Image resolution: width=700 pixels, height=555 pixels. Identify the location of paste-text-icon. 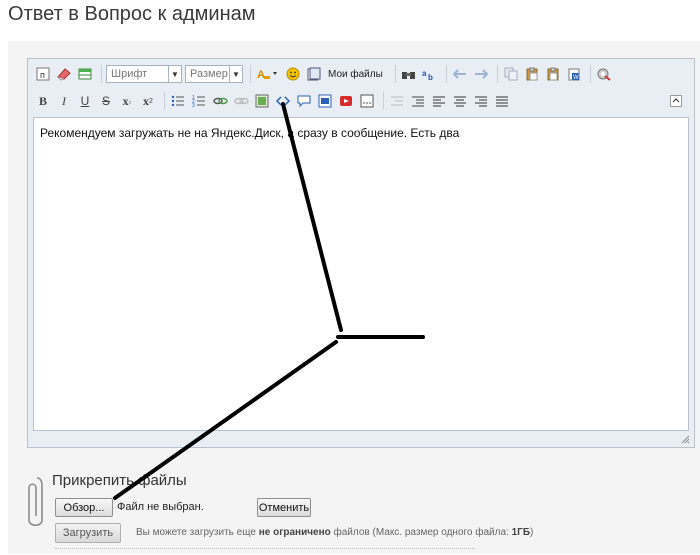
(553, 74).